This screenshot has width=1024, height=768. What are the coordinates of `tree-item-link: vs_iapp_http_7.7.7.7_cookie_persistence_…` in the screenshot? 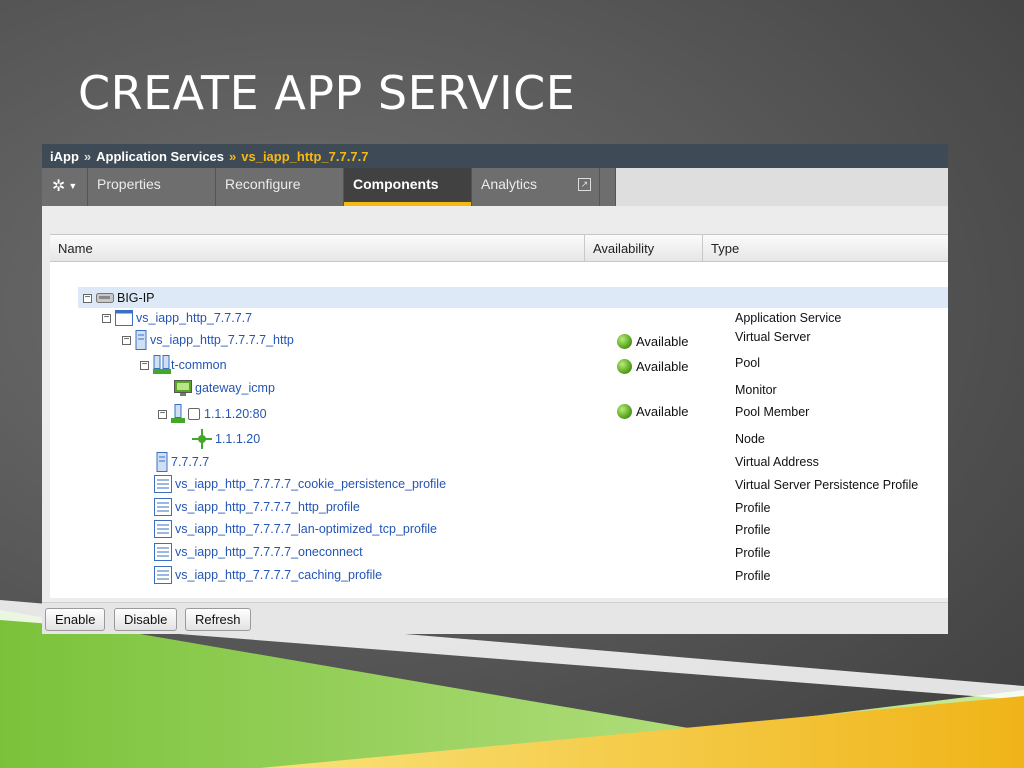 It's located at (310, 484).